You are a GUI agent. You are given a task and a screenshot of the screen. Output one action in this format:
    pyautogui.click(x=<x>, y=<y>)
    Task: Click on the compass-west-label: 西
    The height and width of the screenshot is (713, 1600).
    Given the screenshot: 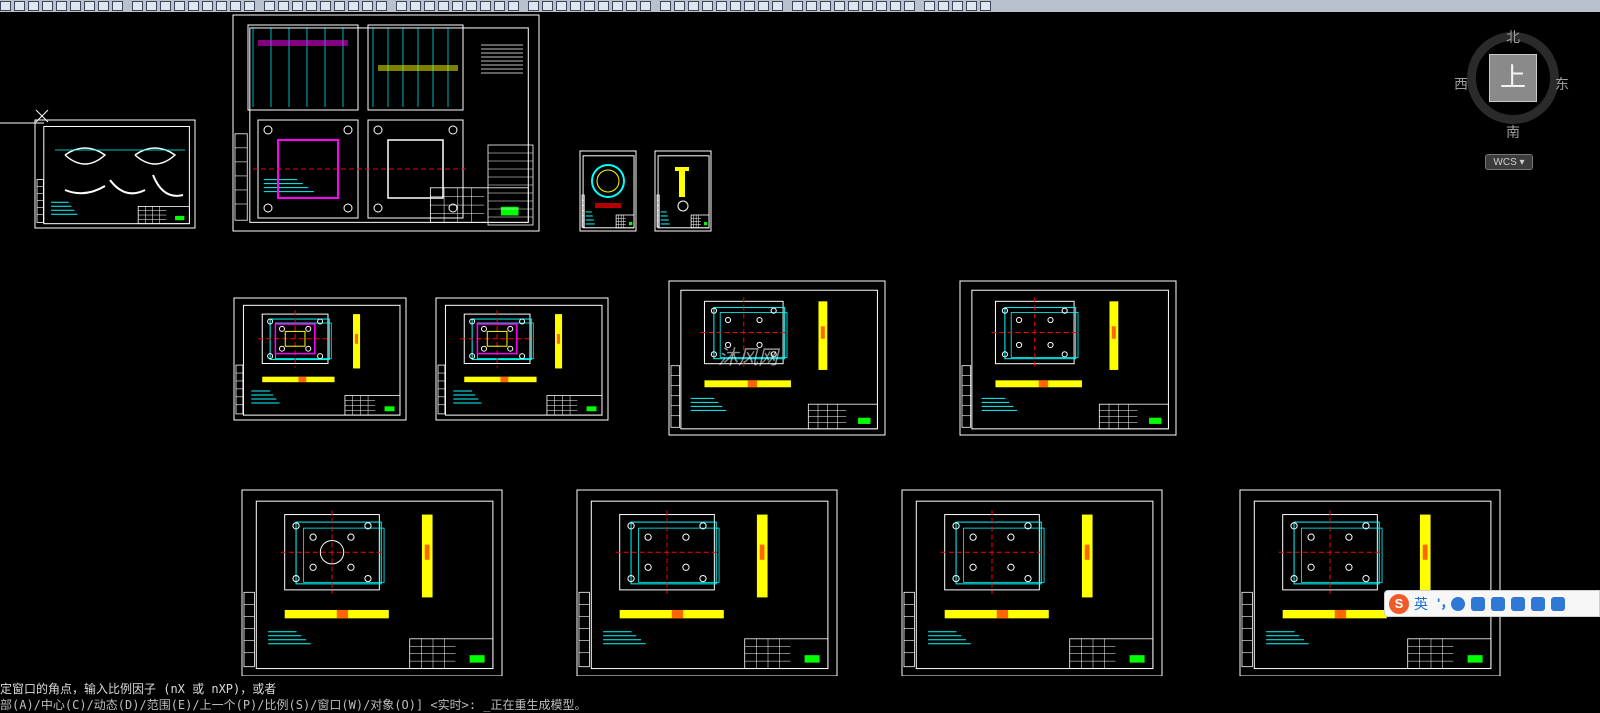 What is the action you would take?
    pyautogui.click(x=1461, y=84)
    